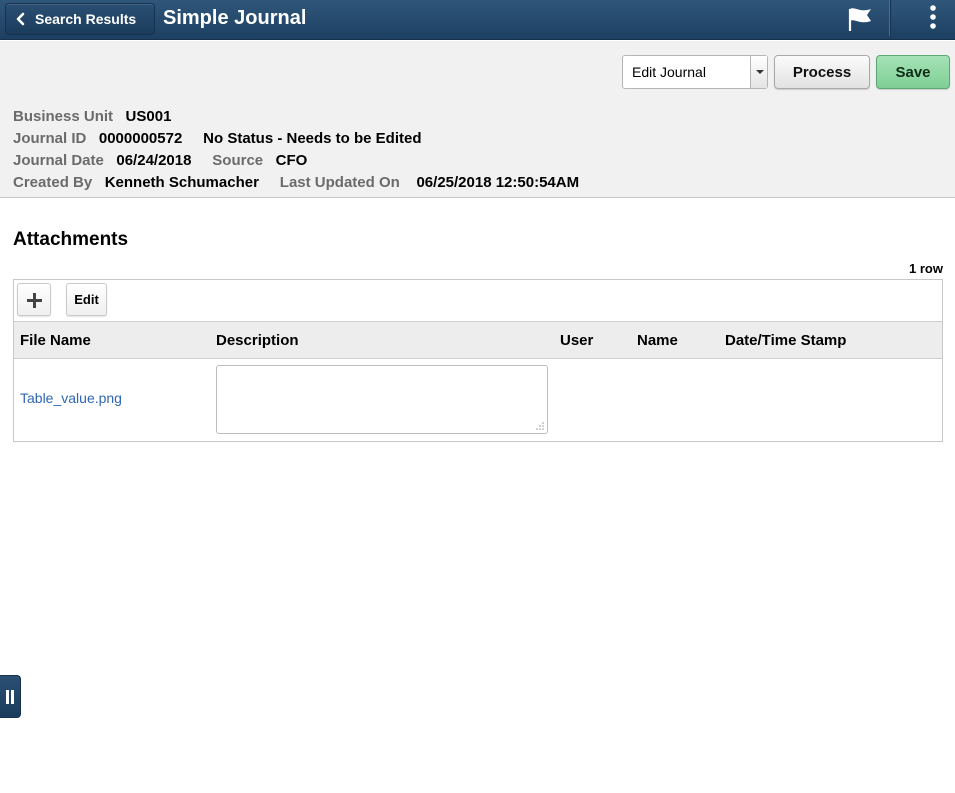 Image resolution: width=955 pixels, height=793 pixels. I want to click on action-select: Edit Journal, so click(695, 72).